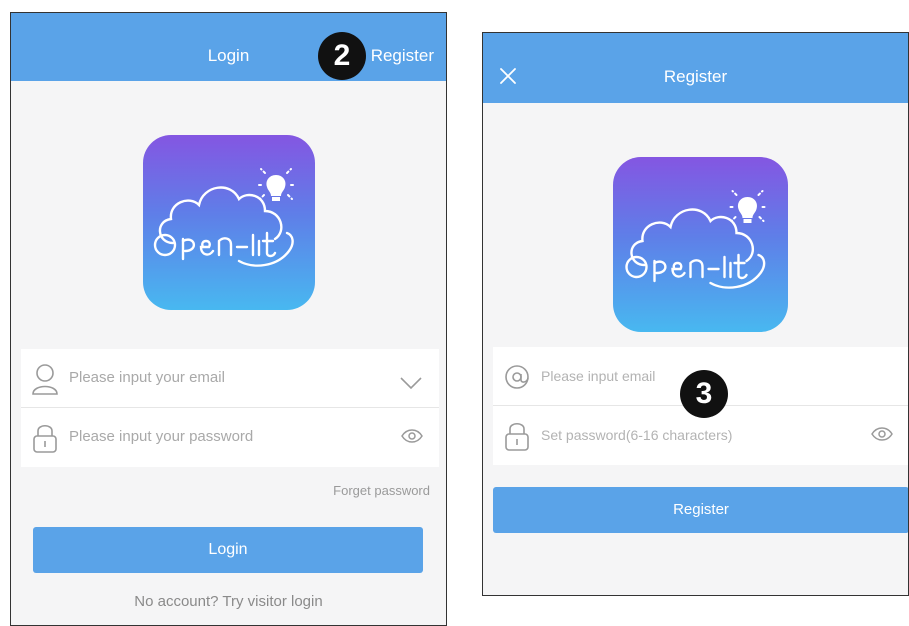  Describe the element at coordinates (161, 436) in the screenshot. I see `password-placeholder: Please input your password` at that location.